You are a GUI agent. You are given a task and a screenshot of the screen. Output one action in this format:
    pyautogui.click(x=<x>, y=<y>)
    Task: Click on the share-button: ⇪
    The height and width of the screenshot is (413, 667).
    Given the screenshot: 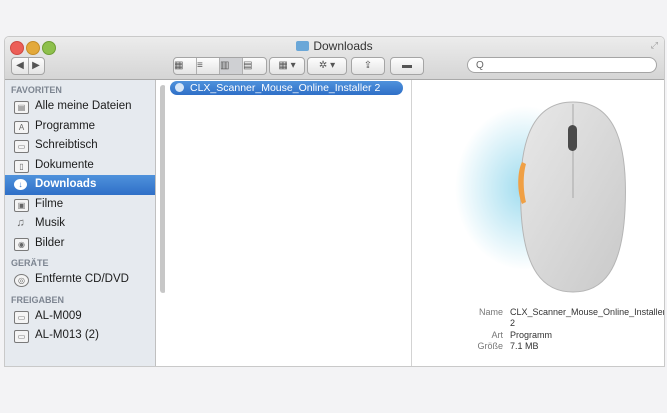 What is the action you would take?
    pyautogui.click(x=368, y=66)
    